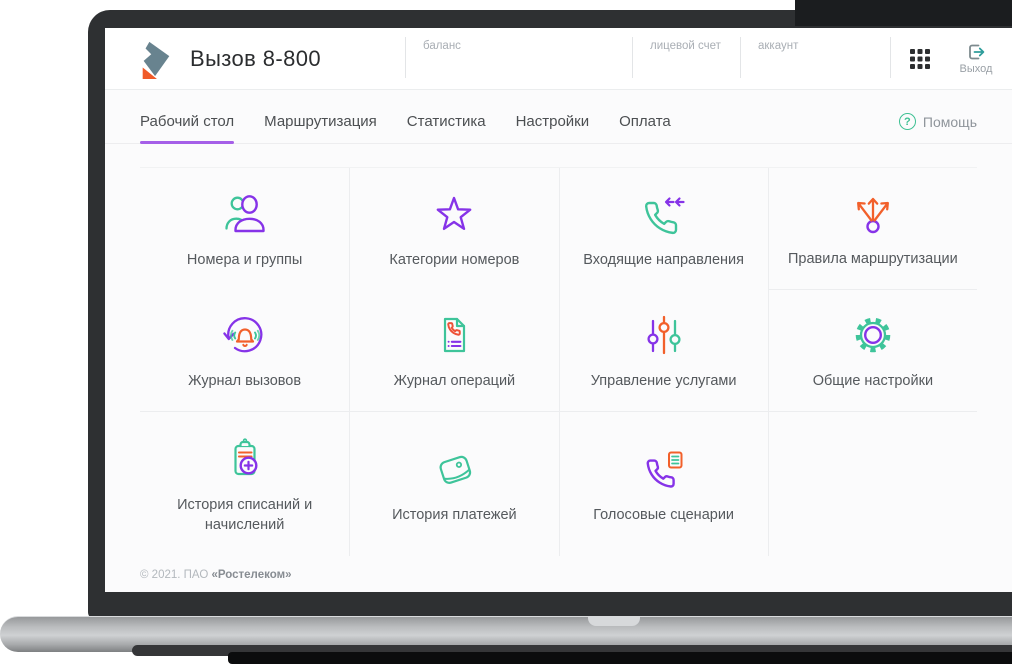 The width and height of the screenshot is (1012, 667). I want to click on tile-numbers-and-groups: Номера и группы, so click(244, 229).